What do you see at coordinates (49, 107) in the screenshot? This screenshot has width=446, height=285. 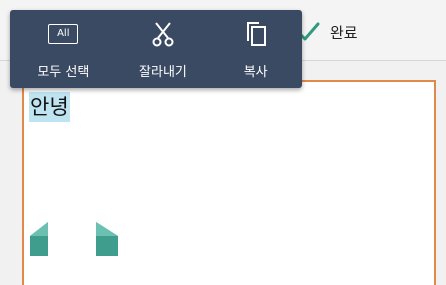 I see `selected-text: 안녕` at bounding box center [49, 107].